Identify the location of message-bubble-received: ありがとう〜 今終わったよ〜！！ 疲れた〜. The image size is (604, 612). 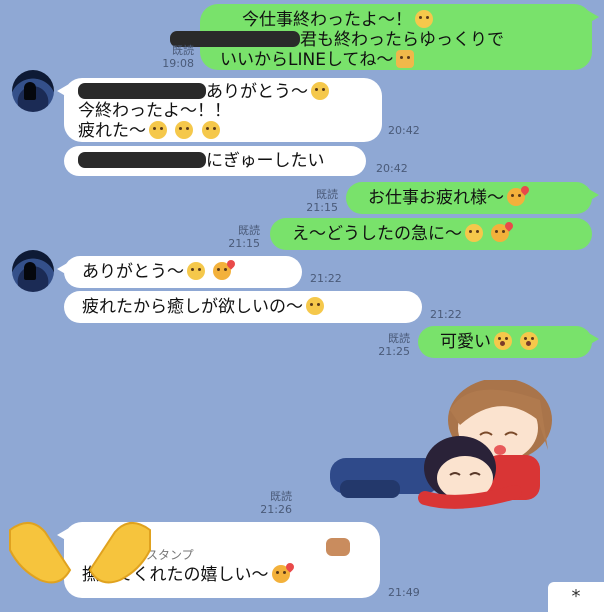
(219, 110).